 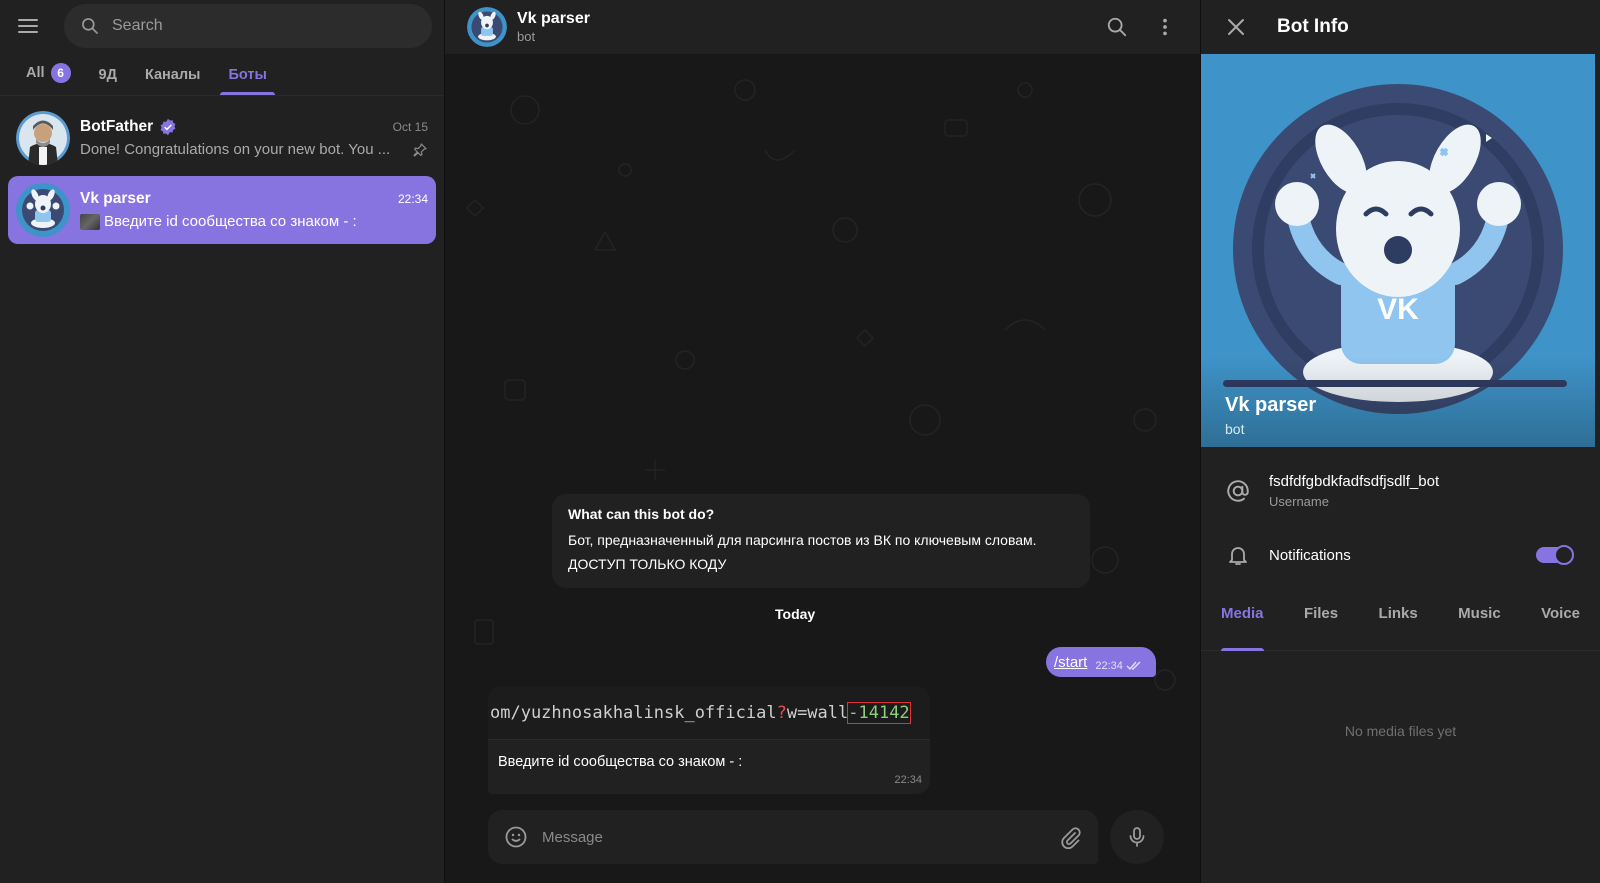 I want to click on voice-record-button, so click(x=1137, y=837).